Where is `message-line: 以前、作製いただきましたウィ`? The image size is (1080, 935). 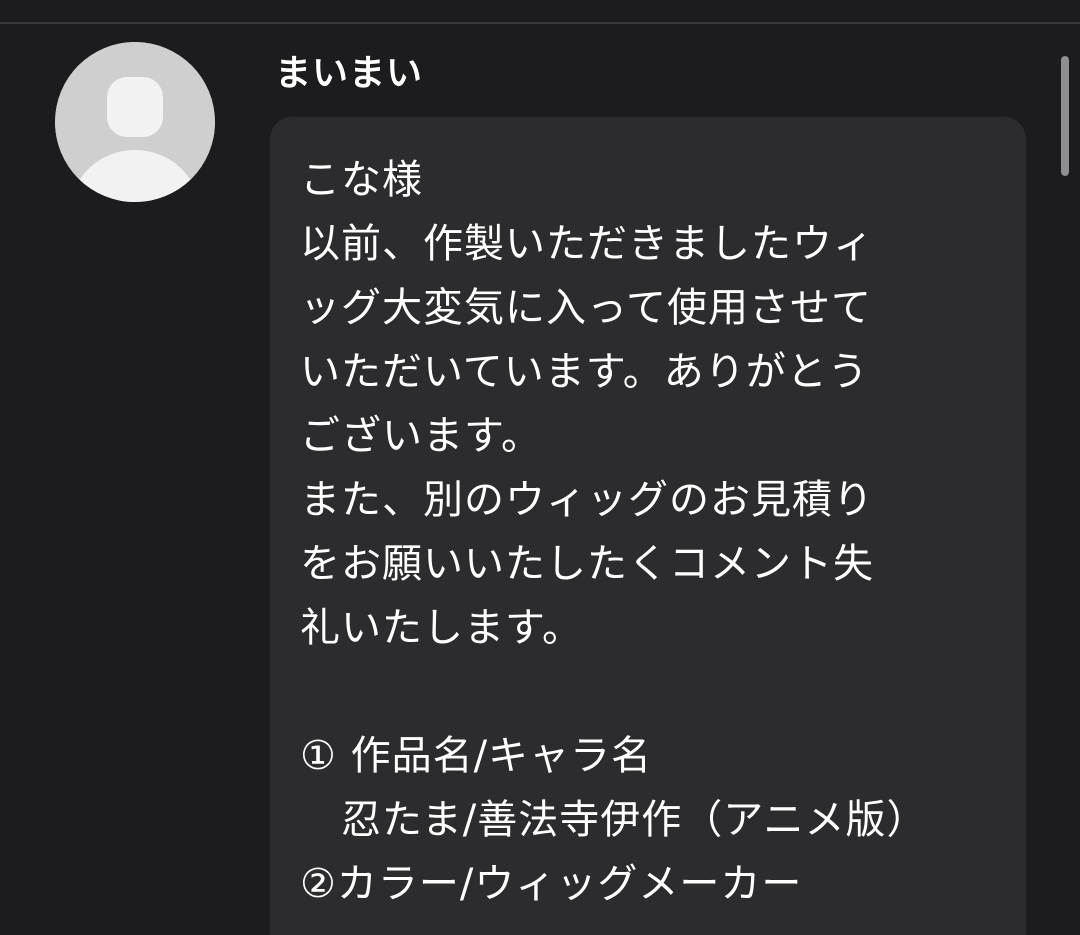
message-line: 以前、作製いただきましたウィ is located at coordinates (587, 244).